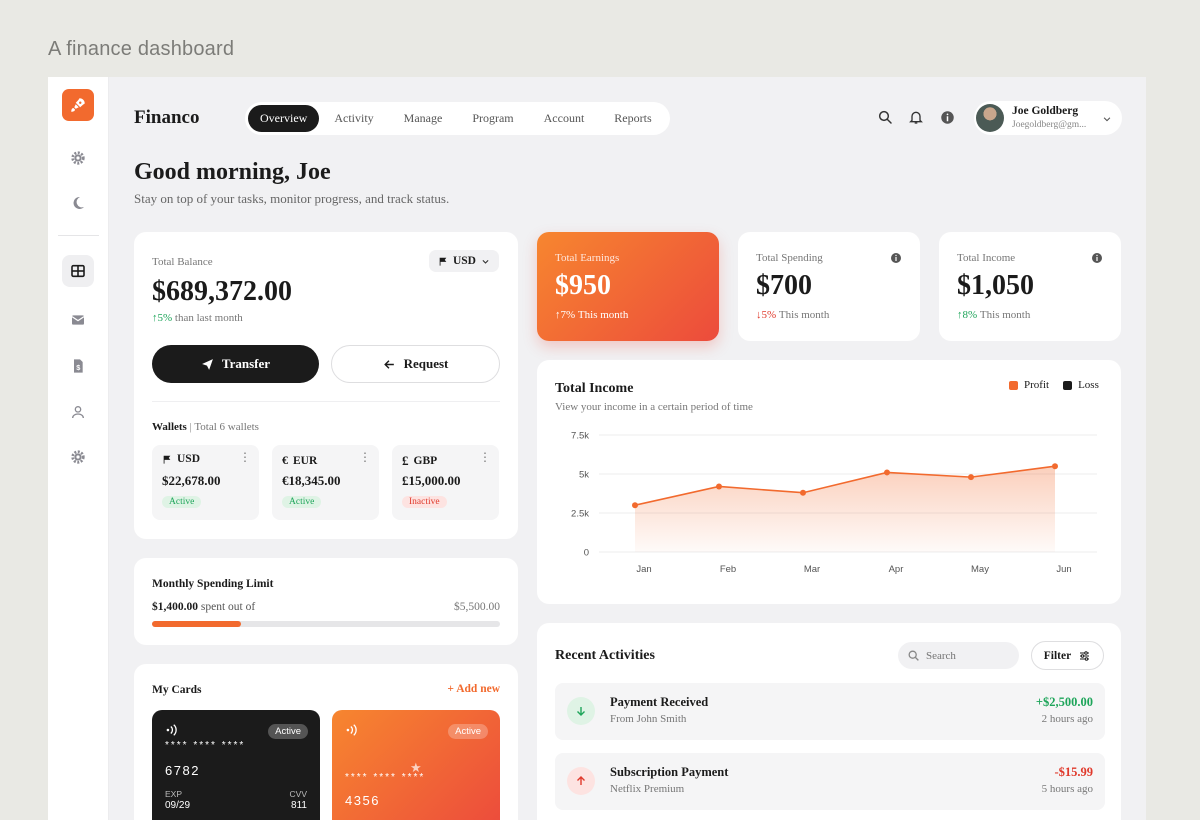  I want to click on gear-icon, so click(78, 158).